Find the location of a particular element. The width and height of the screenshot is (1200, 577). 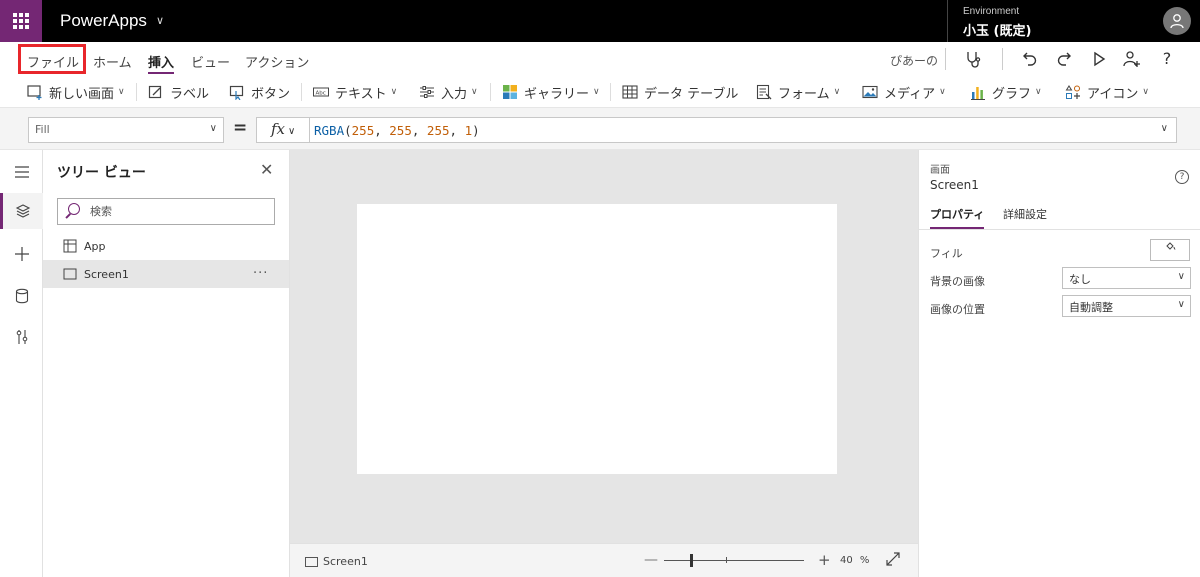

image-position-dropdown: 自動調整 ∨ is located at coordinates (1126, 306).